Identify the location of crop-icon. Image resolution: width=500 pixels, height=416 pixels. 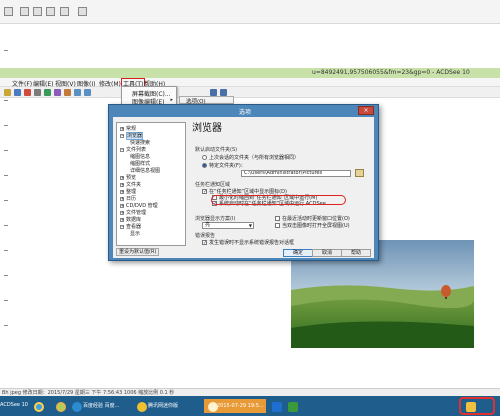
(67, 92).